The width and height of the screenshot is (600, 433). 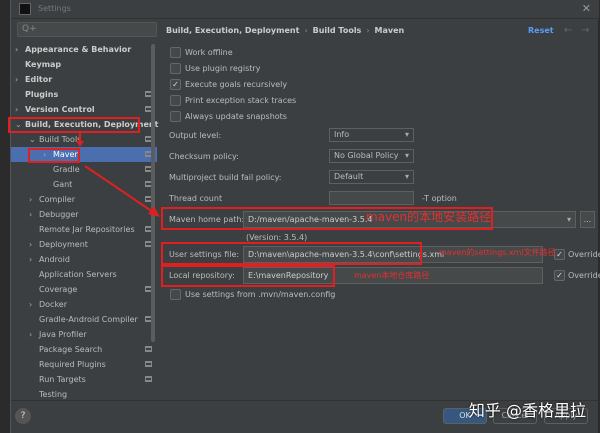 What do you see at coordinates (119, 189) in the screenshot?
I see `arrow-line` at bounding box center [119, 189].